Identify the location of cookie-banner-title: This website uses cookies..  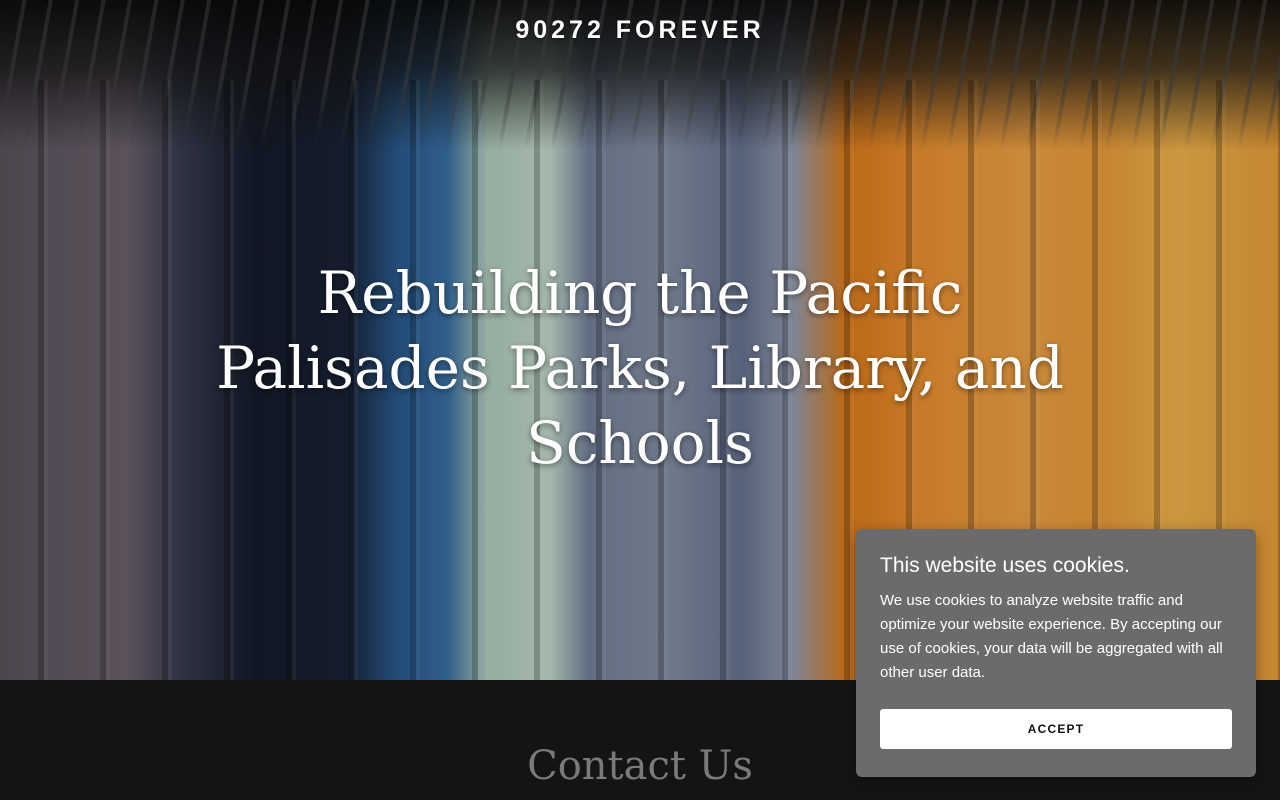
(1005, 565).